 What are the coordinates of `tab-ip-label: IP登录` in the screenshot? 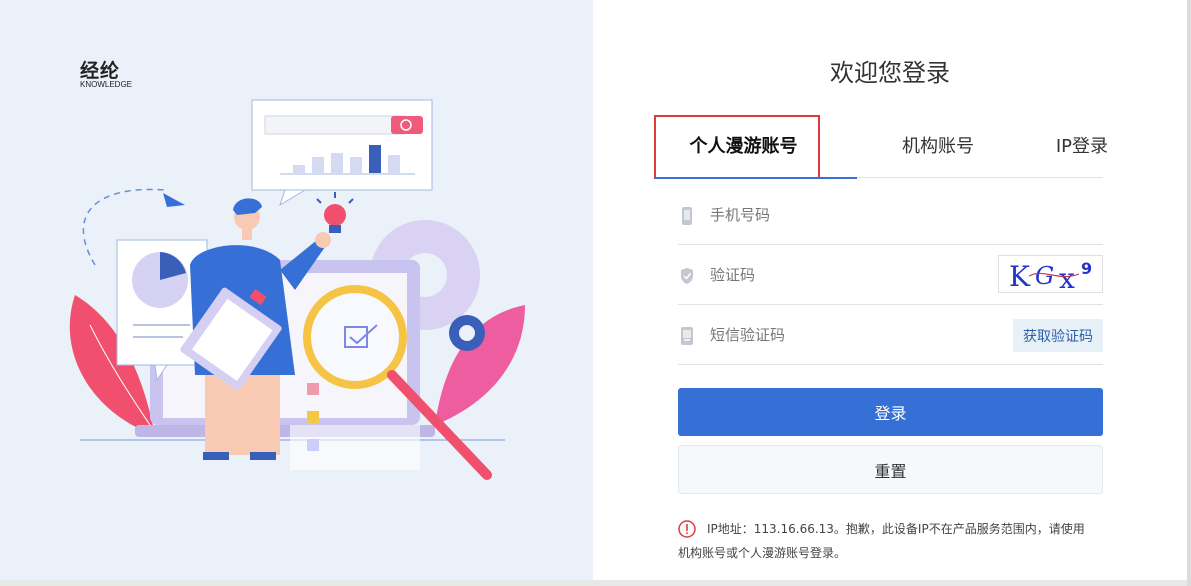 It's located at (1081, 146).